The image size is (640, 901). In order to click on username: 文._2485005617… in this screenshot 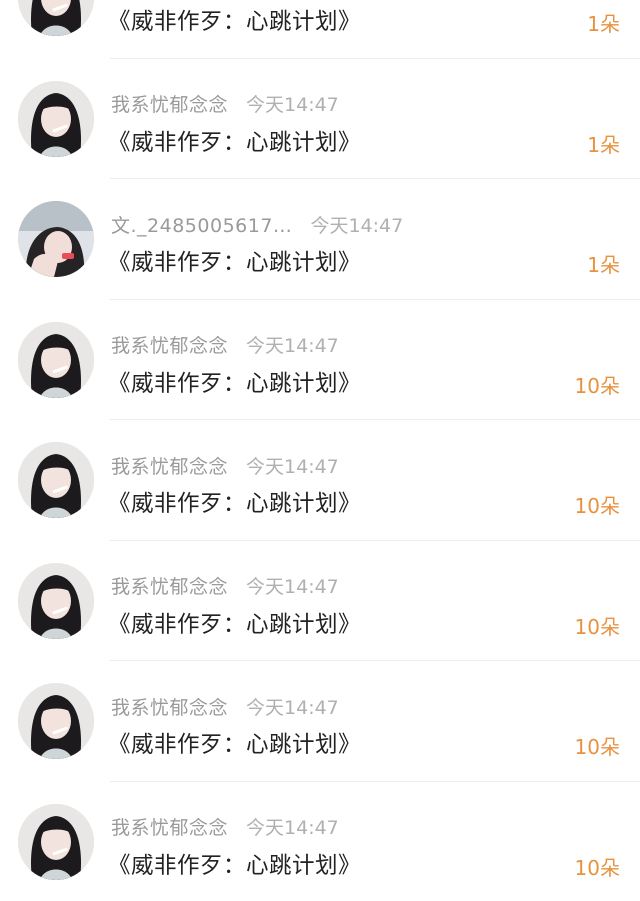, I will do `click(201, 224)`.